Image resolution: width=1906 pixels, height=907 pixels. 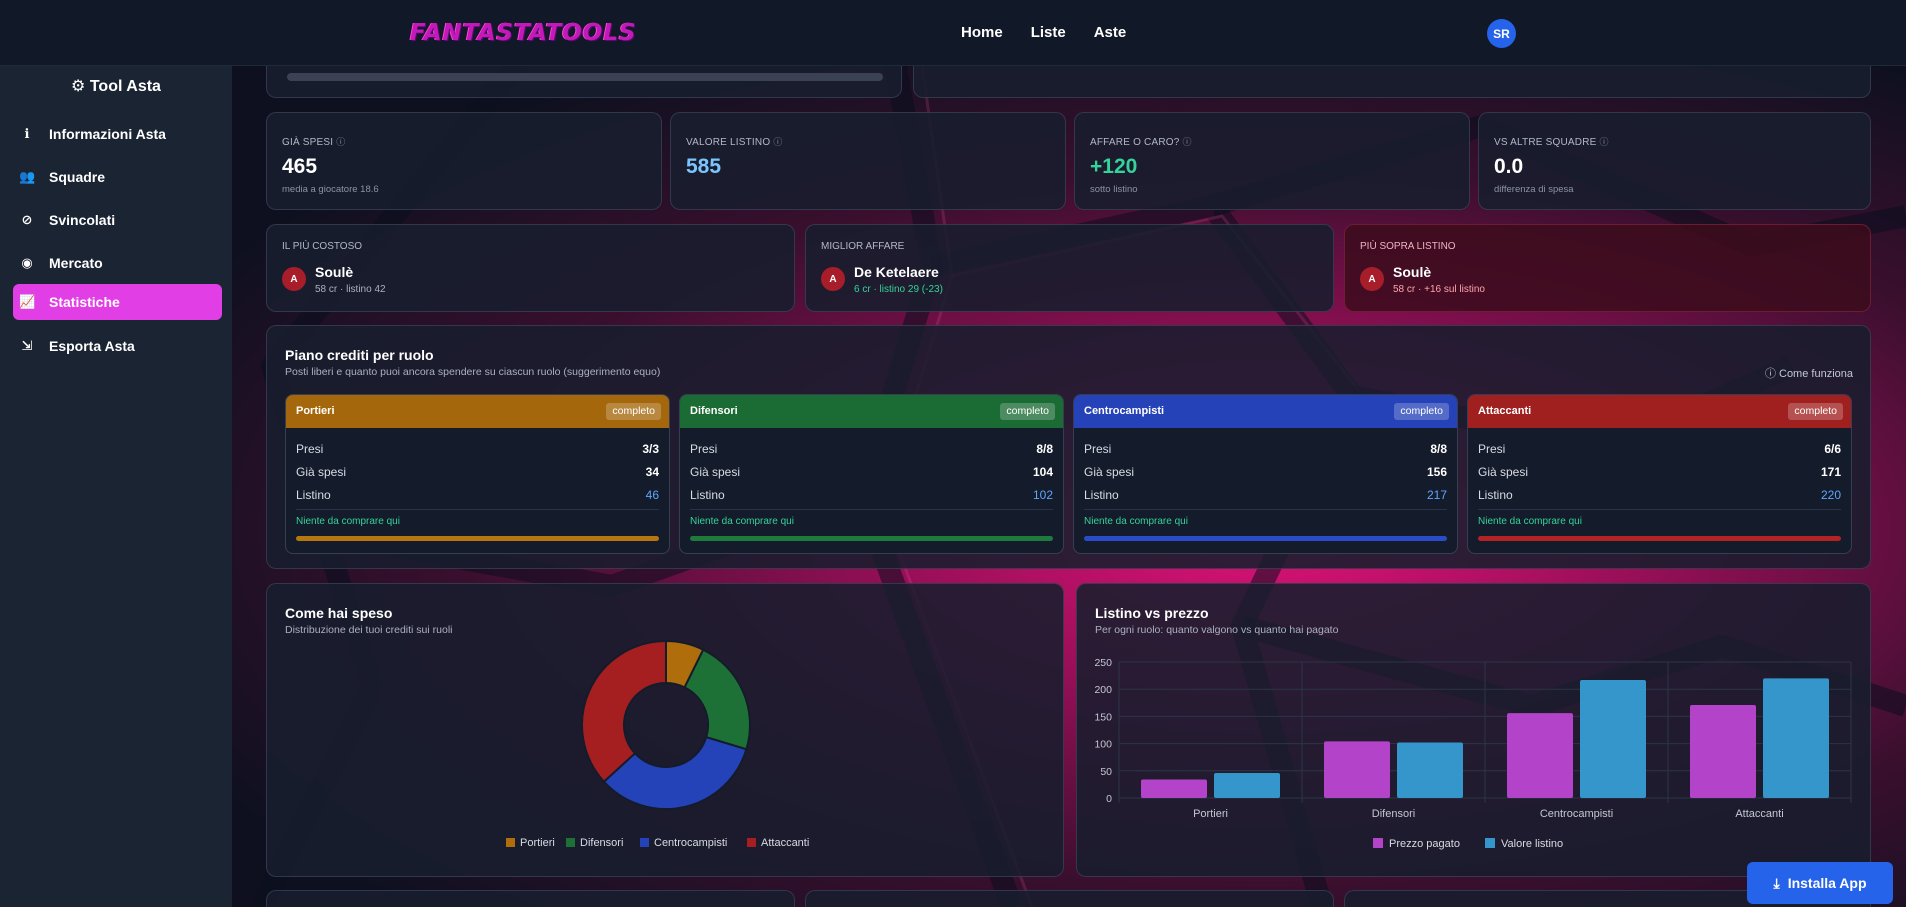 What do you see at coordinates (1103, 690) in the screenshot?
I see `y-tick-label: 200` at bounding box center [1103, 690].